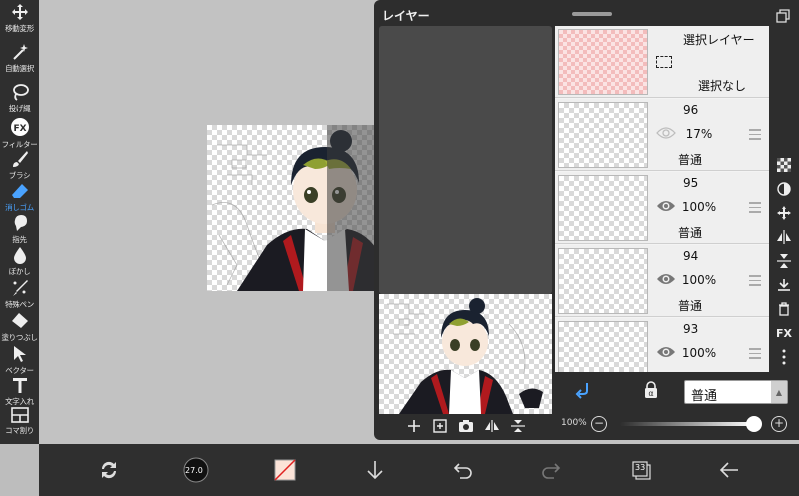  What do you see at coordinates (19, 320) in the screenshot?
I see `fill-icon` at bounding box center [19, 320].